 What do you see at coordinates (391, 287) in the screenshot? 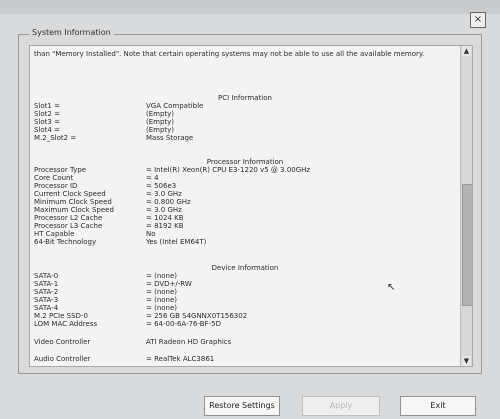
I see `mouse-cursor-icon: ↖` at bounding box center [391, 287].